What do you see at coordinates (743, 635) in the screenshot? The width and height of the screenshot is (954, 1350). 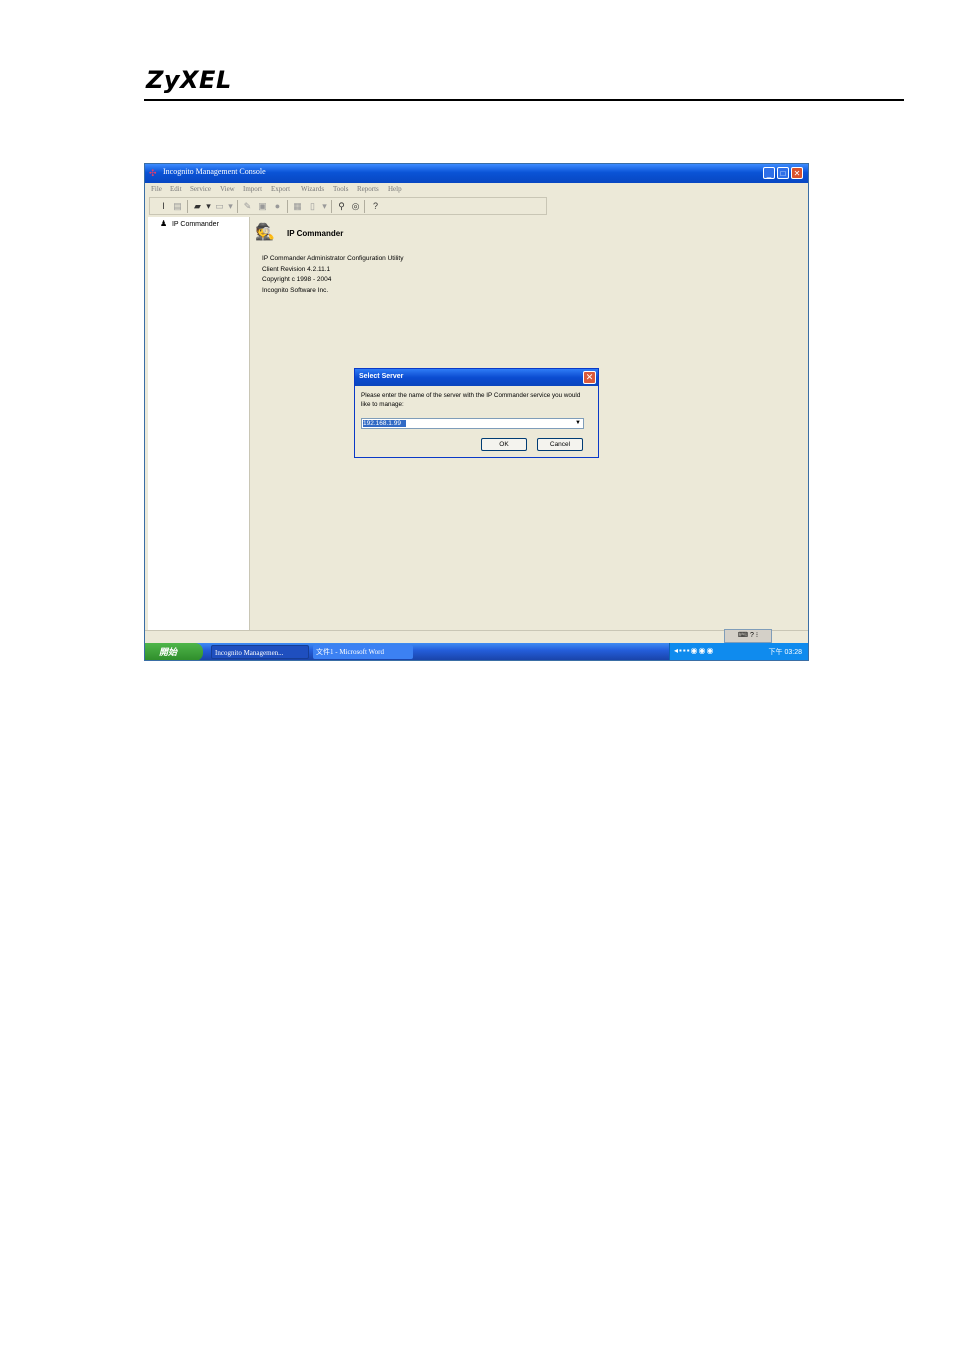 I see `keyboard-icon: ⌨` at bounding box center [743, 635].